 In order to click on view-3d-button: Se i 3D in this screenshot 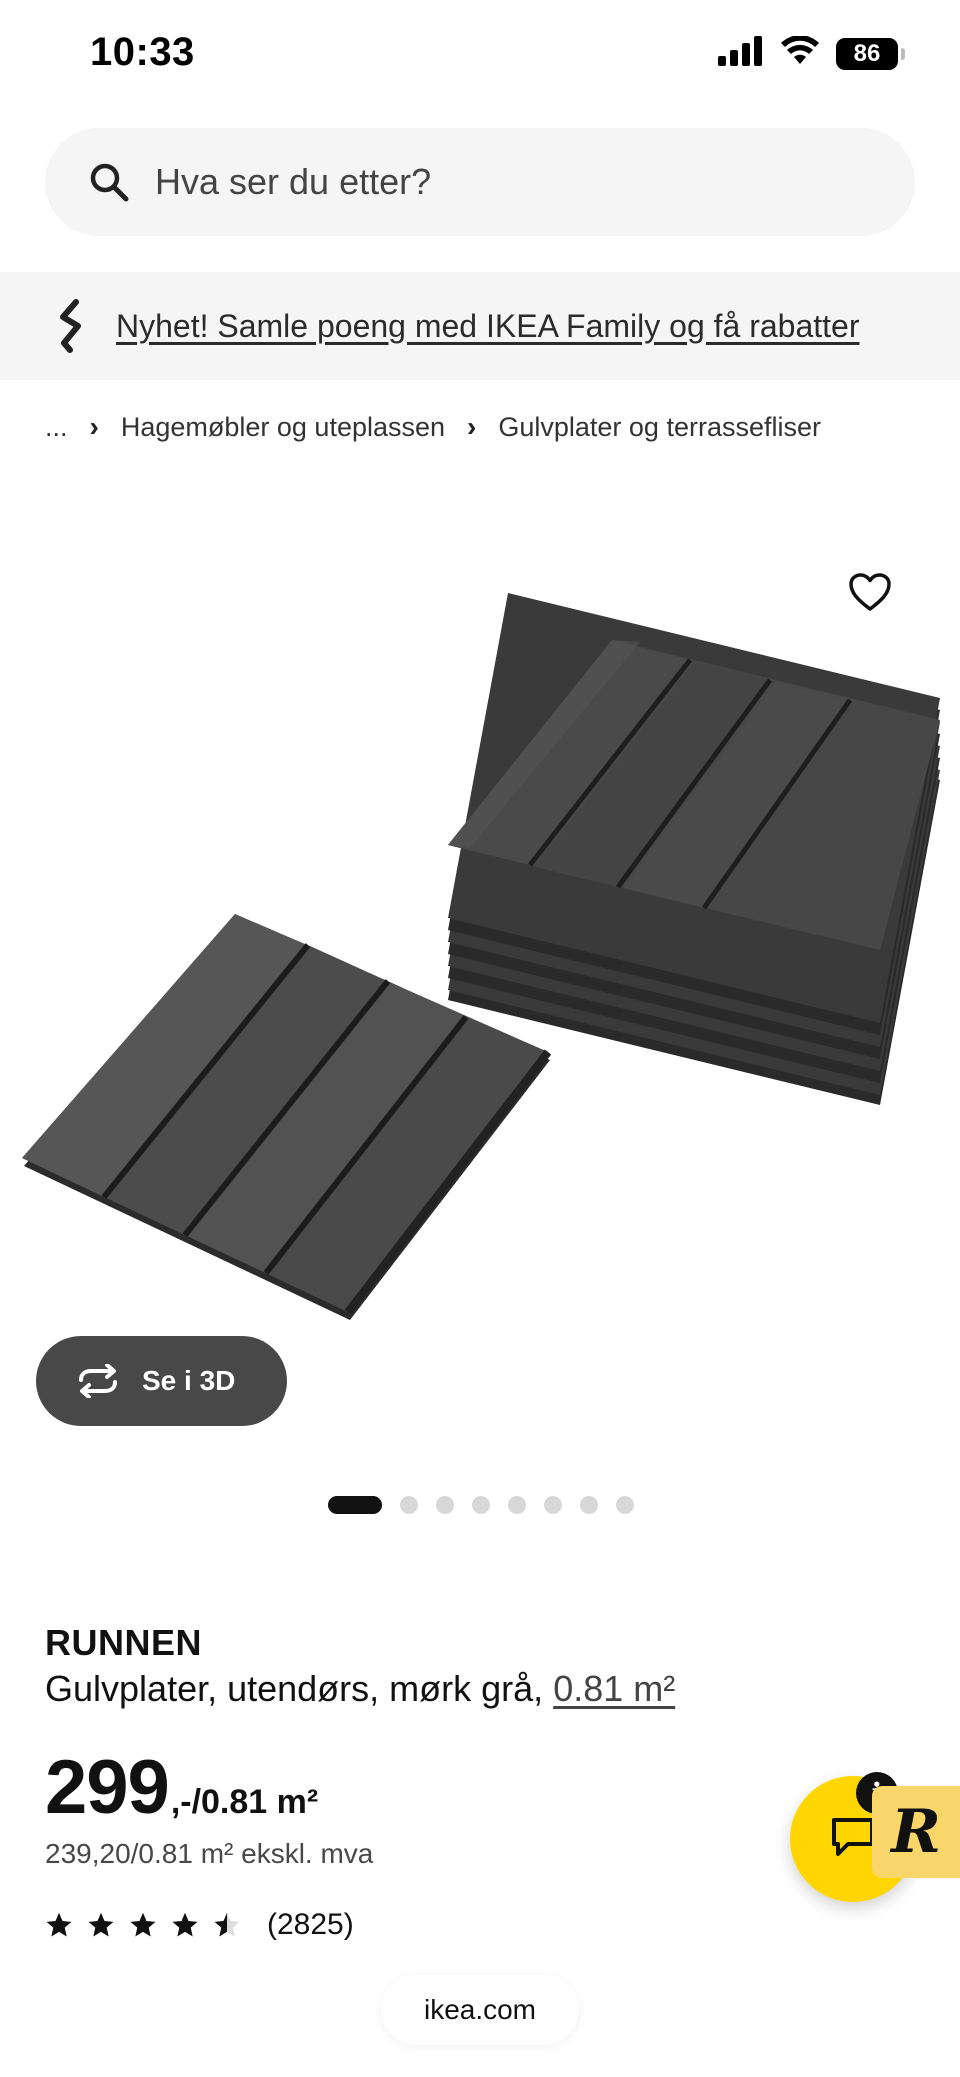, I will do `click(161, 1381)`.